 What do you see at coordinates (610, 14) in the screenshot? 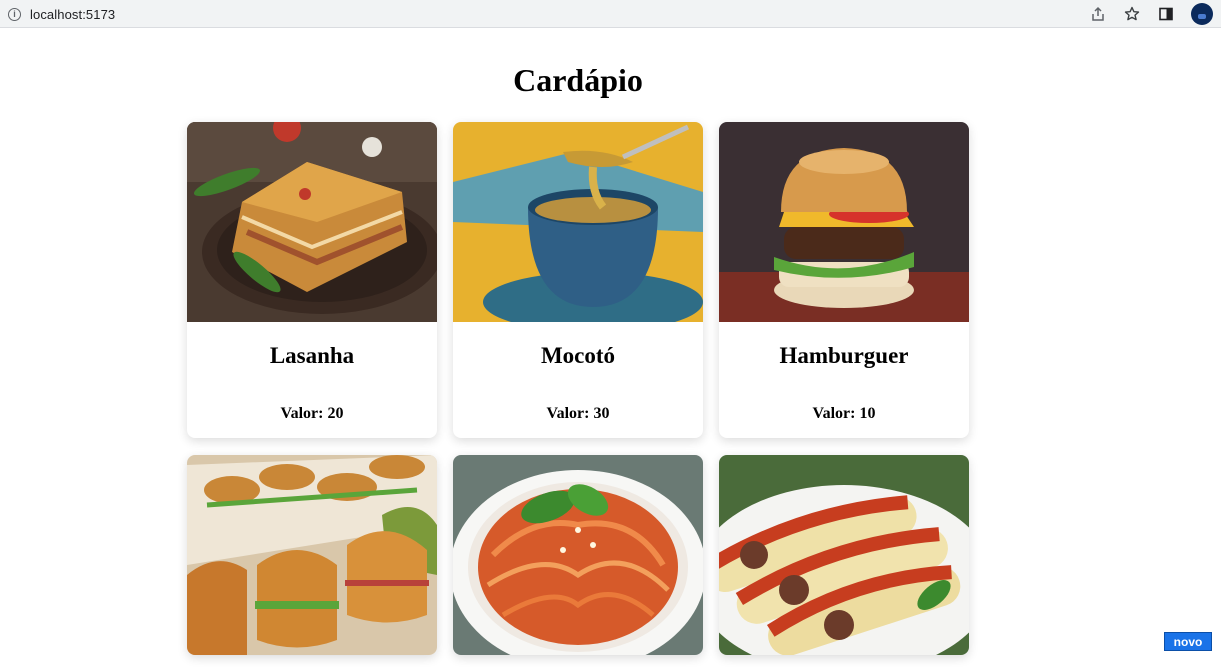
I see `browser-toolbar: i localhost:5173` at bounding box center [610, 14].